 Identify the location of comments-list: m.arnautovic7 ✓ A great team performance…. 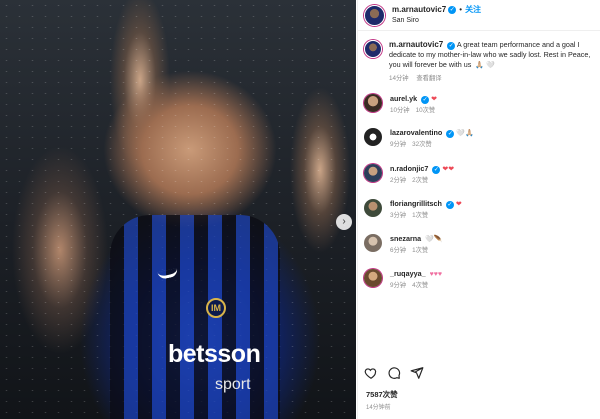
(479, 60).